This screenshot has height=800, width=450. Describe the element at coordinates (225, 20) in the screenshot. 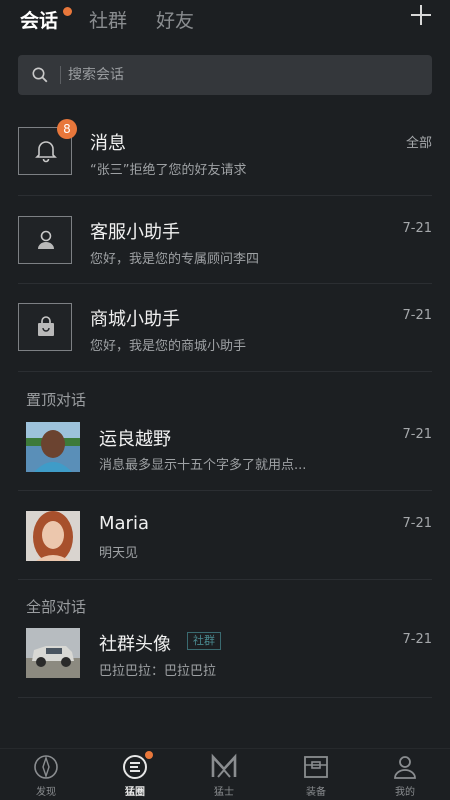

I see `top-tab-bar: 会话 社群 好友` at that location.